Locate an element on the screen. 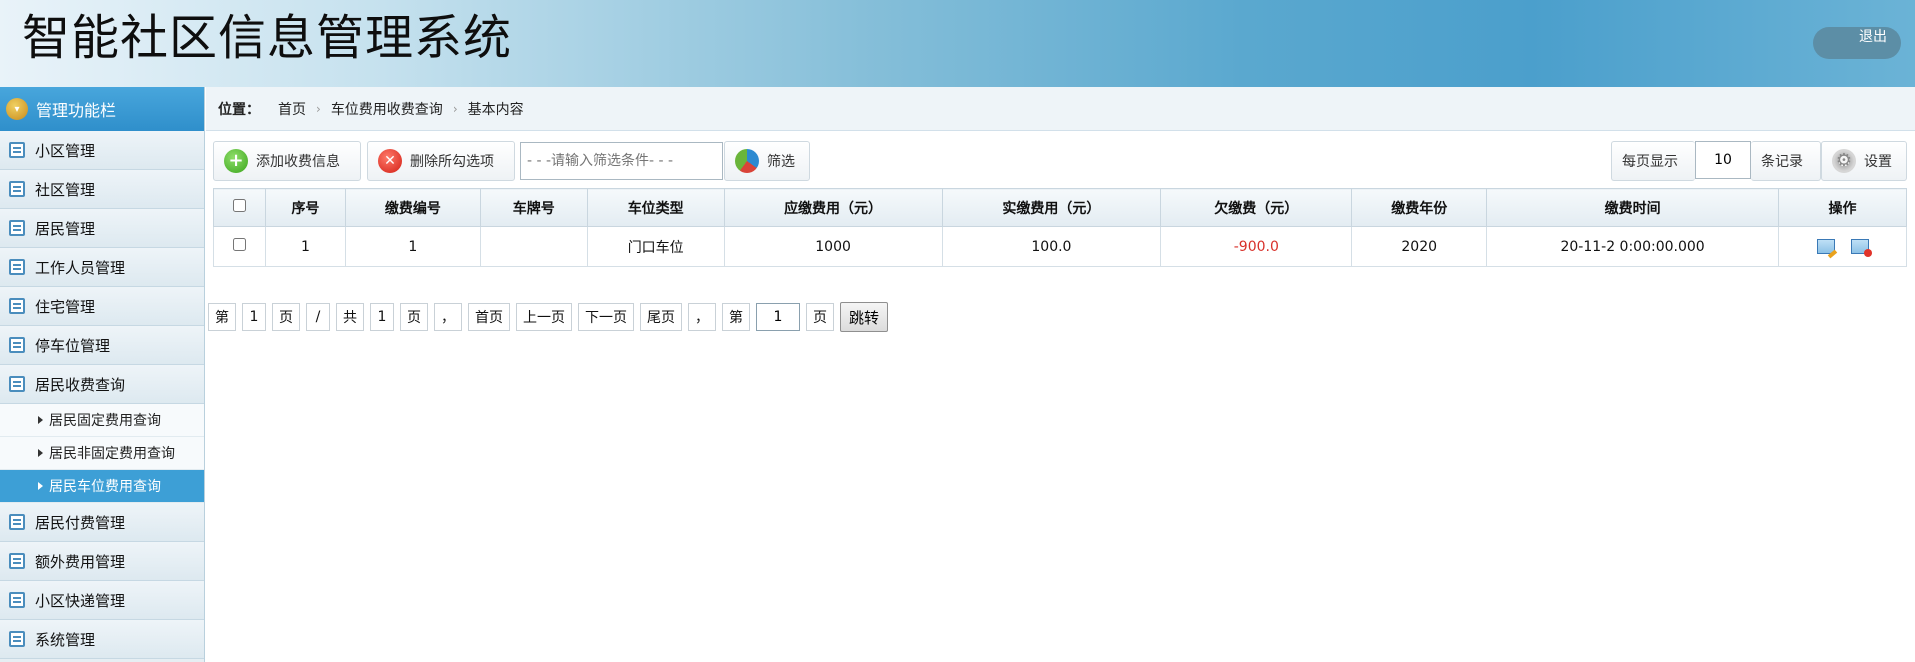 This screenshot has height=662, width=1915. cell-owed: -900.0 is located at coordinates (1256, 246).